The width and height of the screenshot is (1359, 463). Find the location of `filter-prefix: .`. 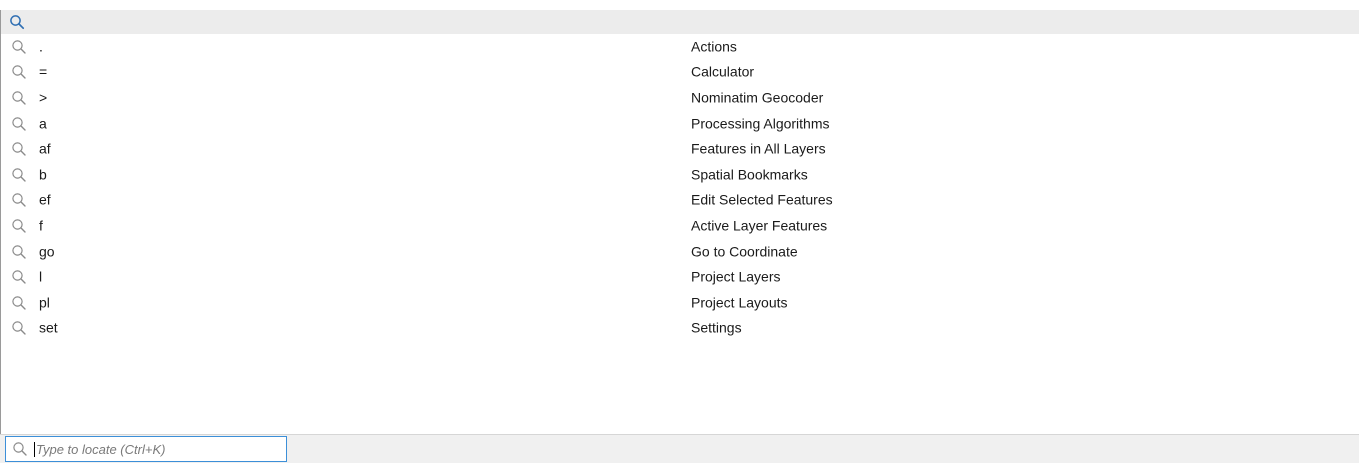

filter-prefix: . is located at coordinates (41, 46).